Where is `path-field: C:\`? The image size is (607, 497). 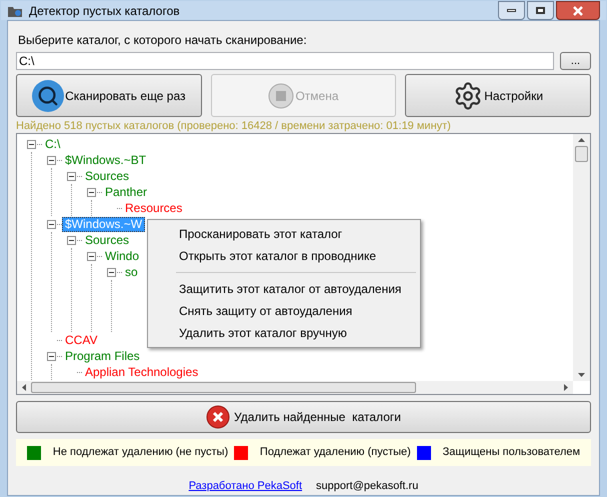
path-field: C:\ is located at coordinates (285, 61).